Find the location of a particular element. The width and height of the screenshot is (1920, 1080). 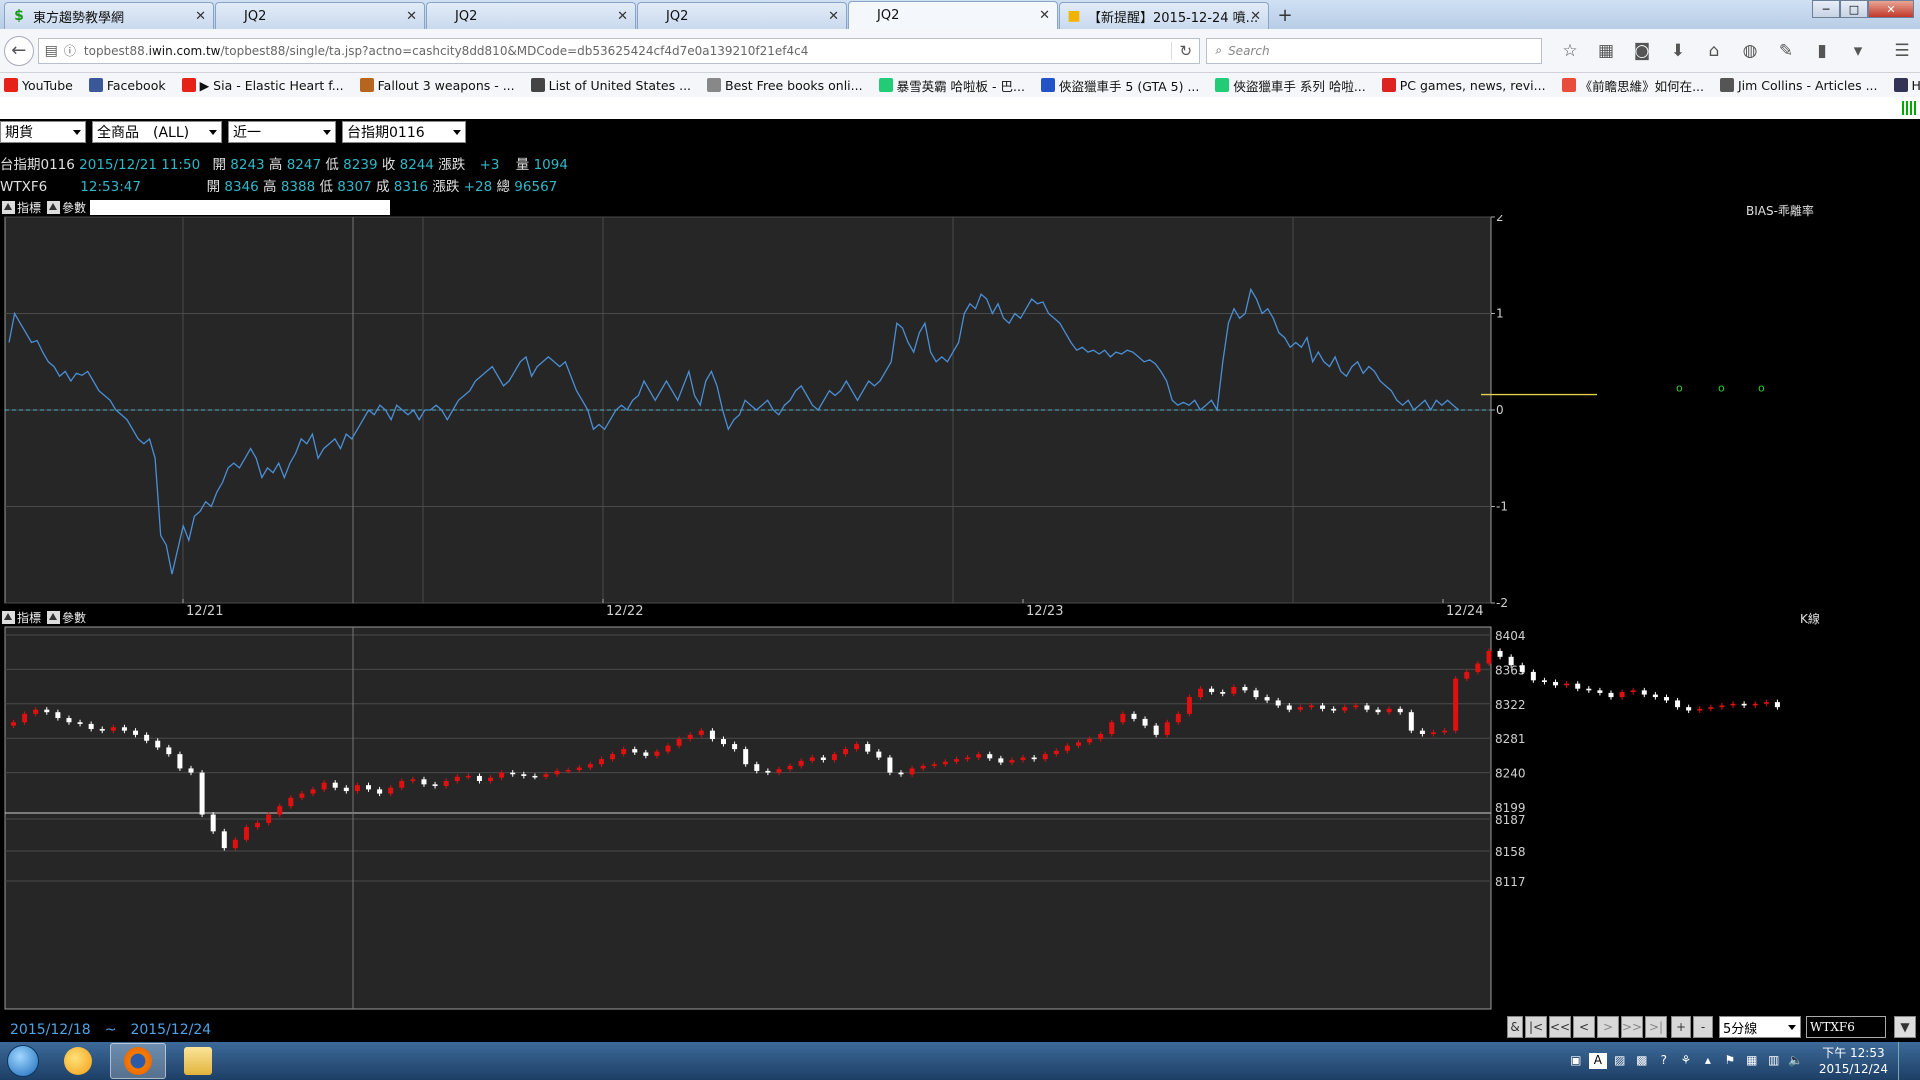

first-button: |< is located at coordinates (1536, 1027).